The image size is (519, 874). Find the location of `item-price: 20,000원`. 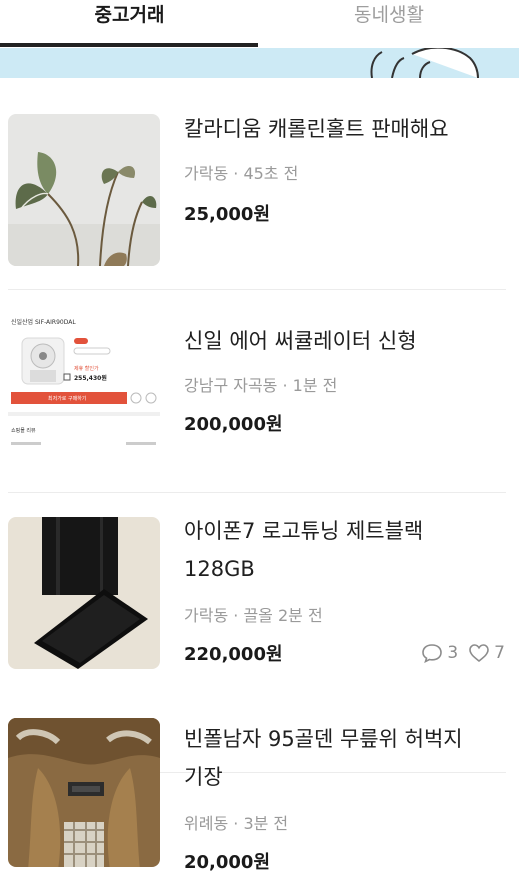

item-price: 20,000원 is located at coordinates (227, 862).